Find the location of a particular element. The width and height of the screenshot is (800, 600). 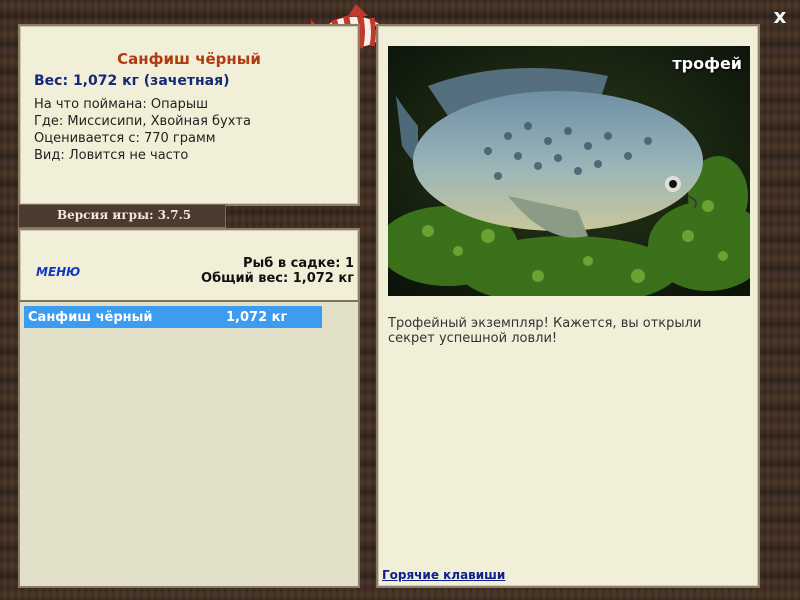

cage-stats: Рыб в садке: 1 Общий вес: 1,072 кг is located at coordinates (277, 271).